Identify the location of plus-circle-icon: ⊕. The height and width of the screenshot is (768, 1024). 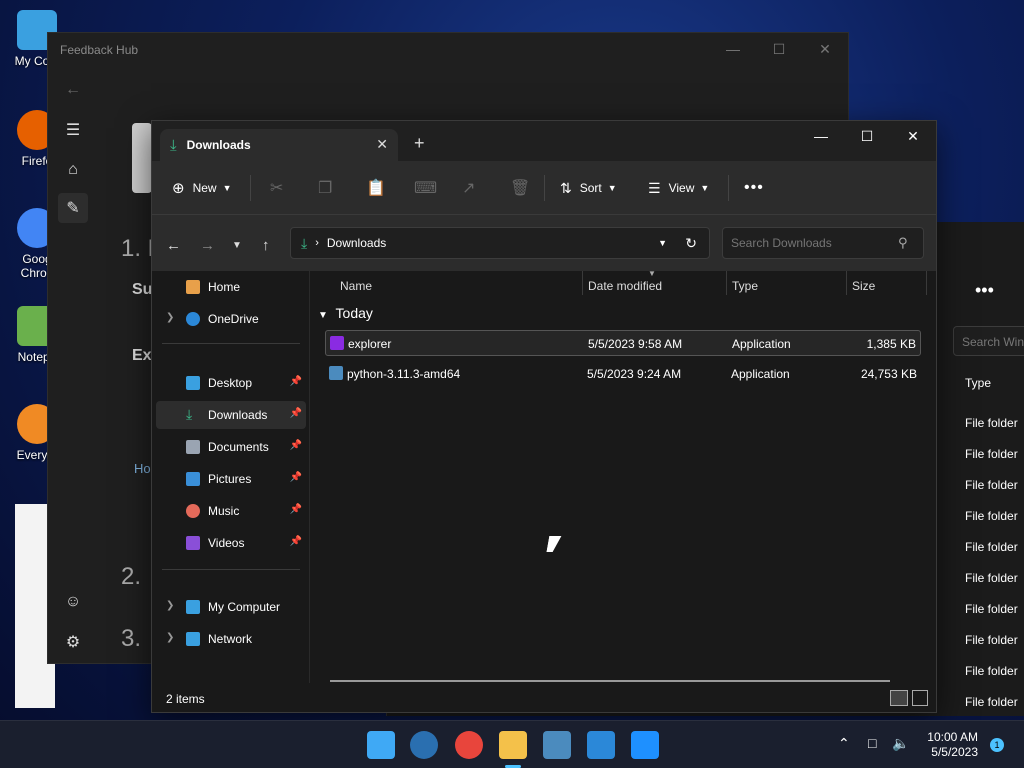
(178, 188).